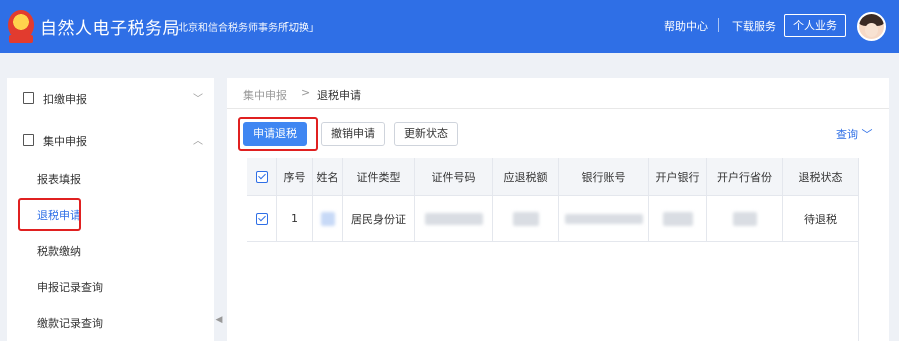 This screenshot has height=341, width=899. What do you see at coordinates (454, 176) in the screenshot?
I see `col-header: 证件号码` at bounding box center [454, 176].